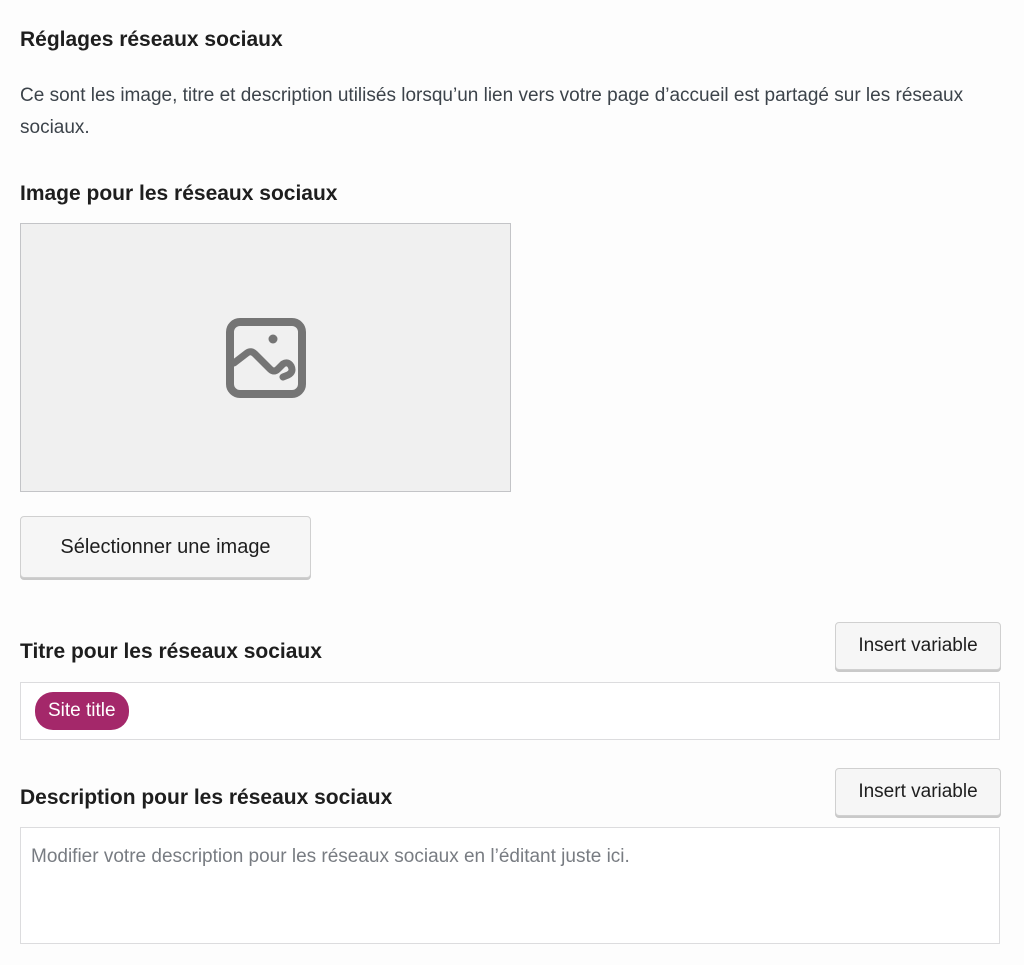  I want to click on description-field-label: Description pour les réseaux sociaux, so click(206, 797).